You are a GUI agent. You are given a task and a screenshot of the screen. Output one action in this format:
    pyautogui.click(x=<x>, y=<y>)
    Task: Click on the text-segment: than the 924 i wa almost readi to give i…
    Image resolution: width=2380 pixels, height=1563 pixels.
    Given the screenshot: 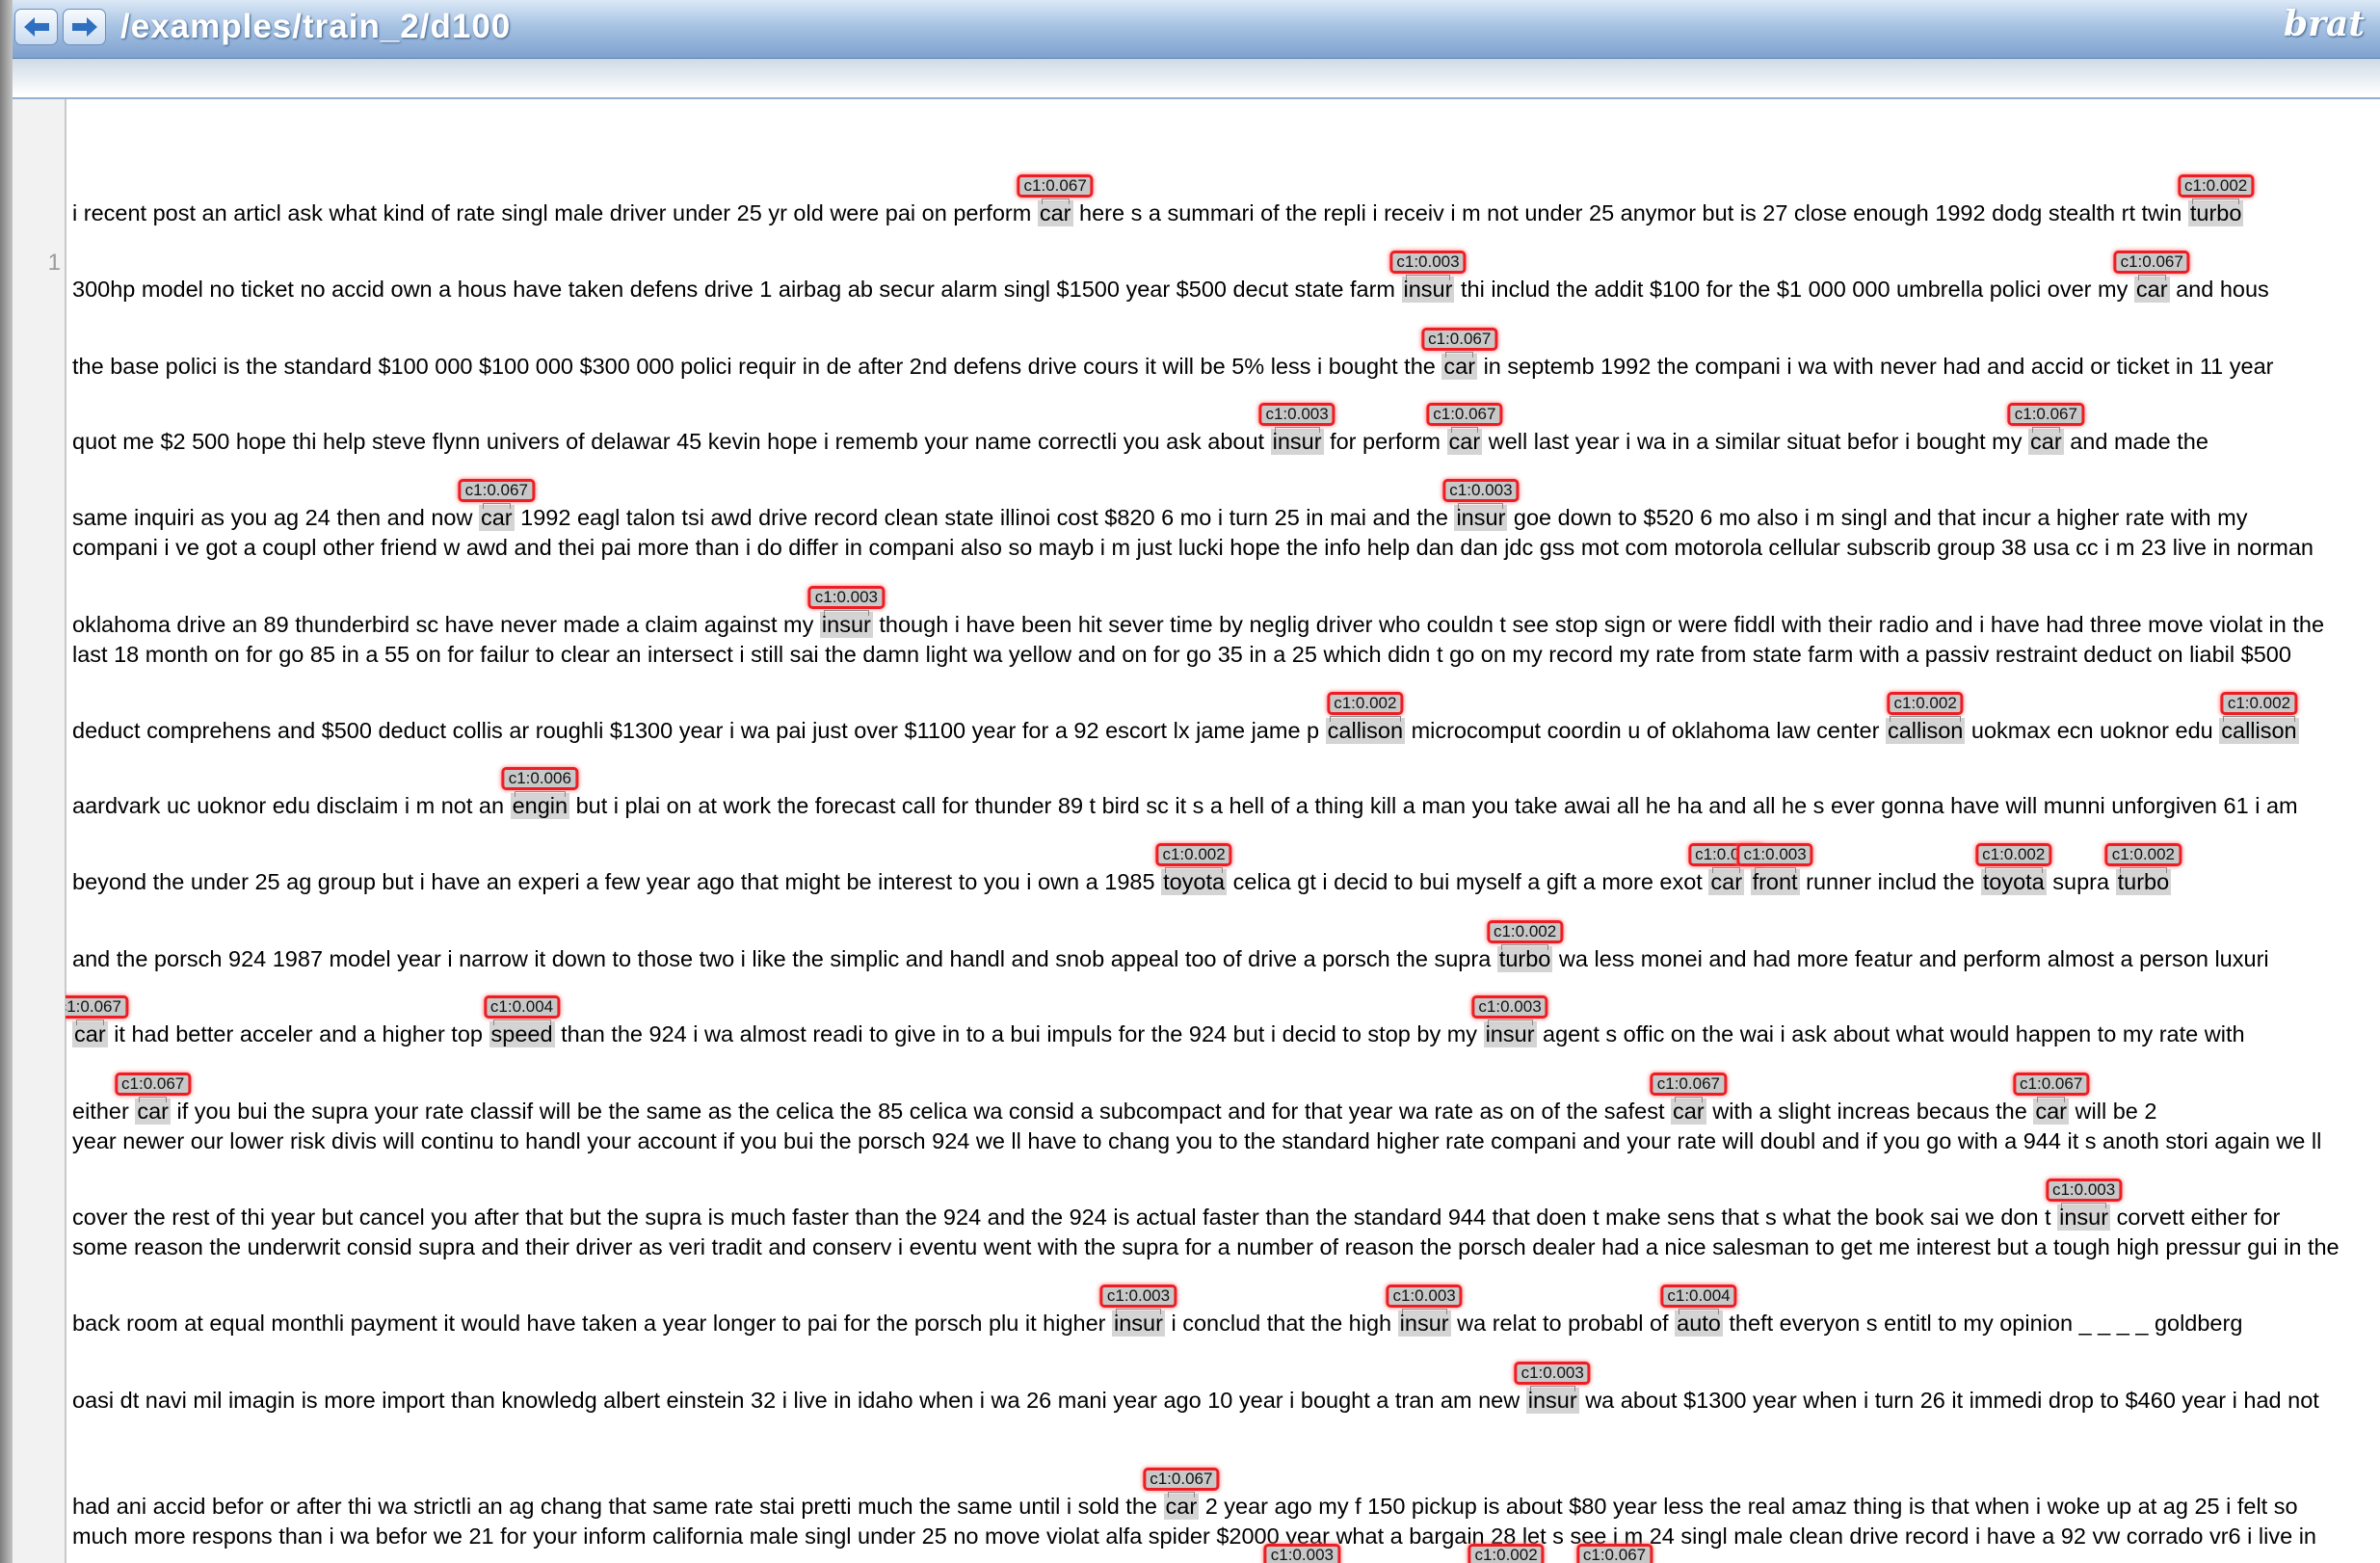 What is the action you would take?
    pyautogui.click(x=1022, y=1034)
    